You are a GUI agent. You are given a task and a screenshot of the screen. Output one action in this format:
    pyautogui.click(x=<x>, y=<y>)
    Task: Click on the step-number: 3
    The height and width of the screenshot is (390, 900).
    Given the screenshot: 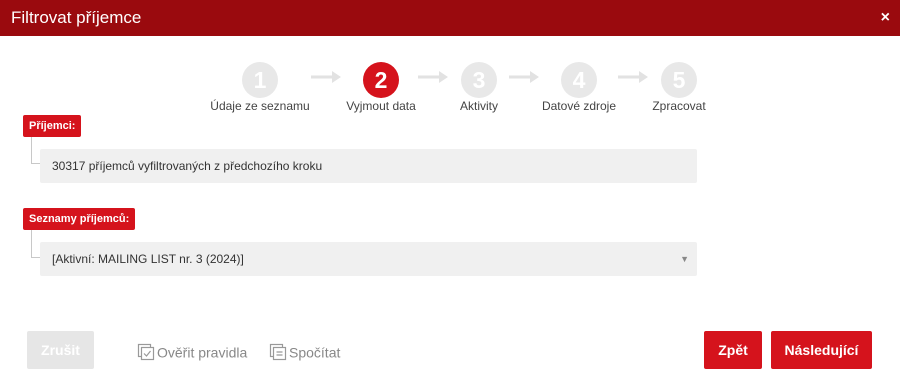 What is the action you would take?
    pyautogui.click(x=479, y=80)
    